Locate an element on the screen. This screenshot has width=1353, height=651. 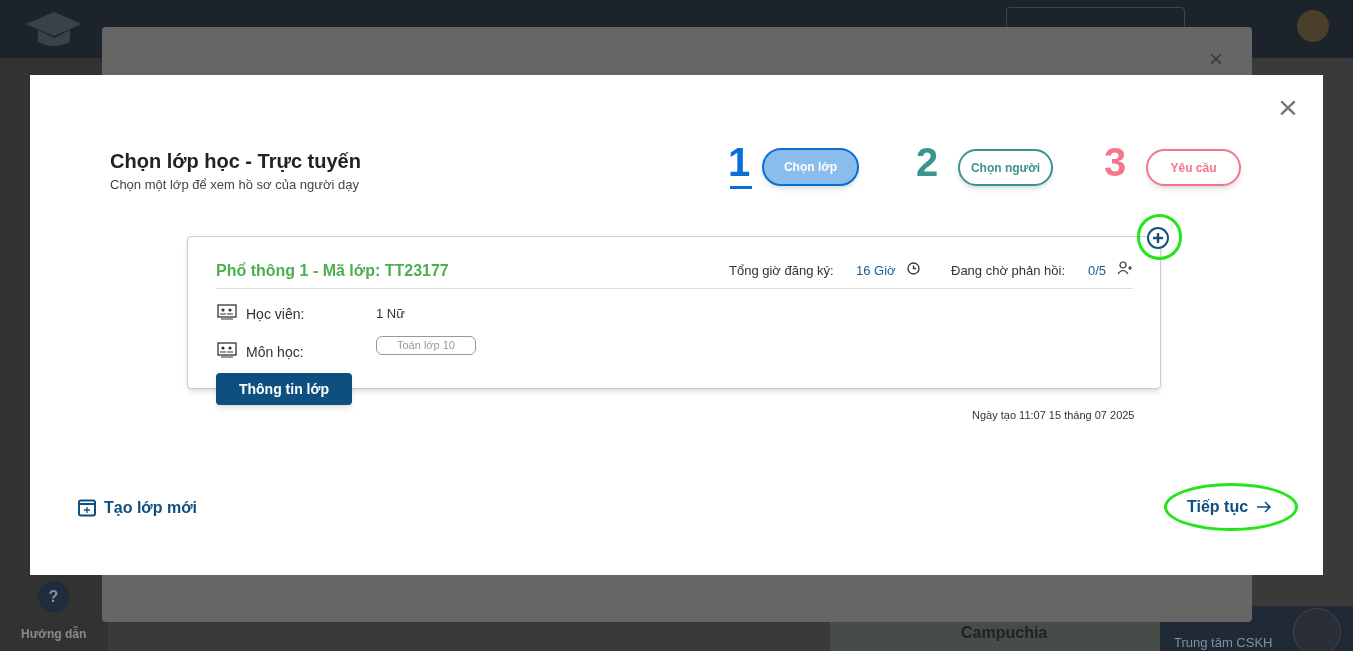
step-number: 1 is located at coordinates (739, 162).